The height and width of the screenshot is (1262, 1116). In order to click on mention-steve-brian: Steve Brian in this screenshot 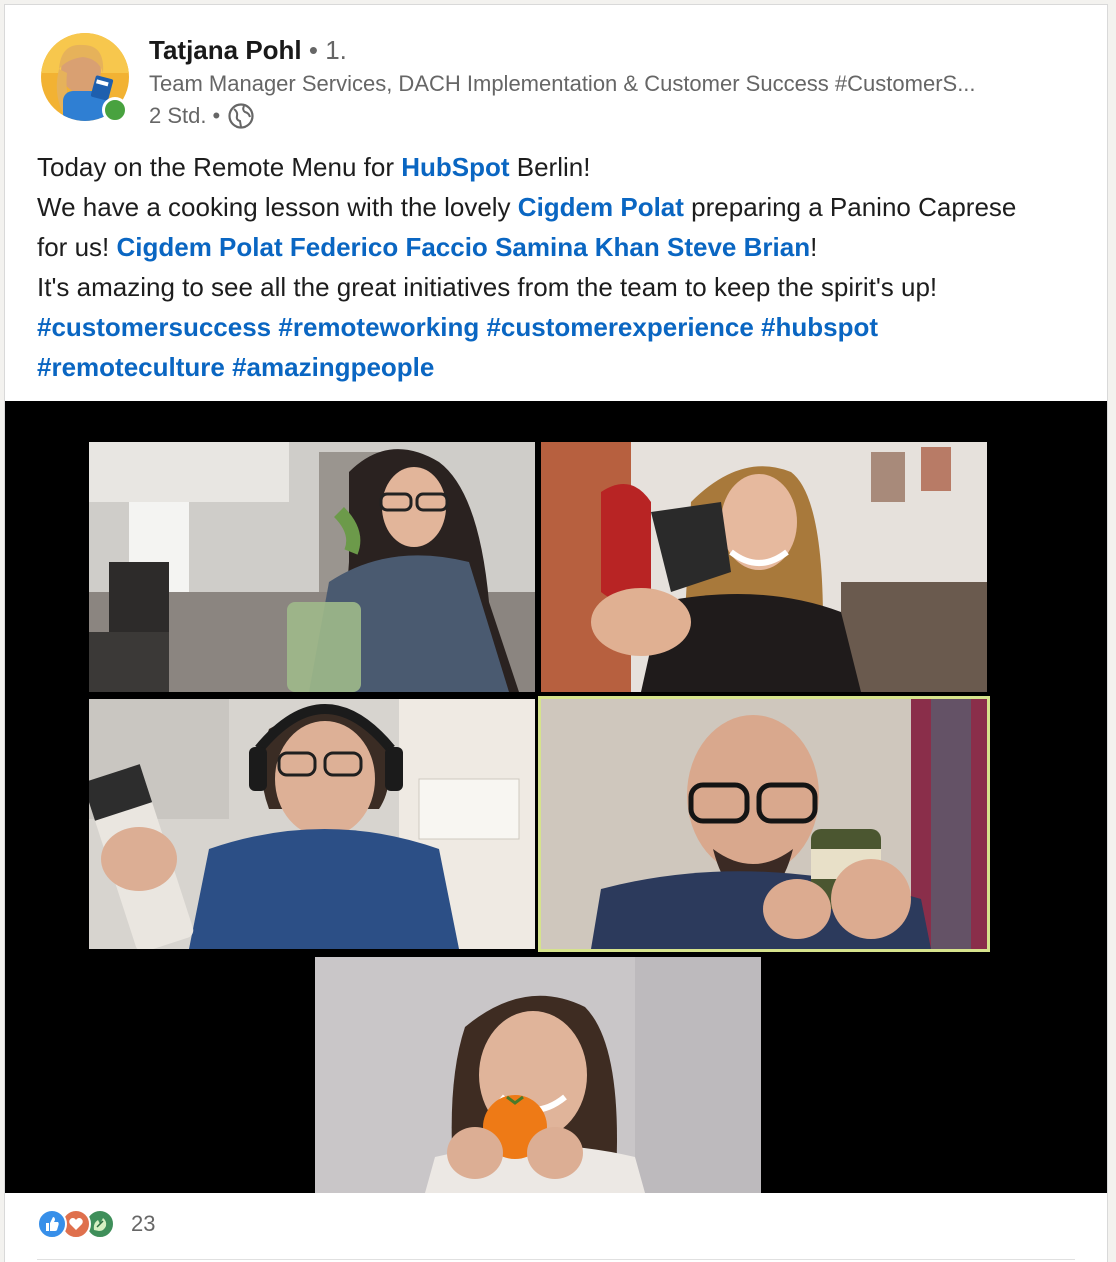, I will do `click(738, 247)`.